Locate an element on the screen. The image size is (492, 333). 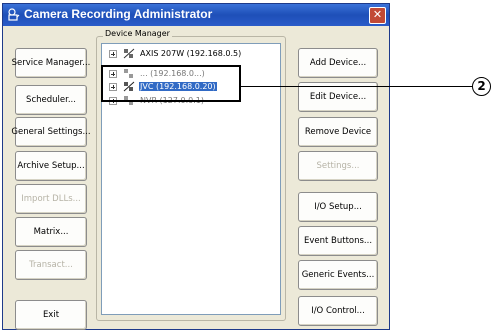
callout-number: 2 is located at coordinates (481, 86).